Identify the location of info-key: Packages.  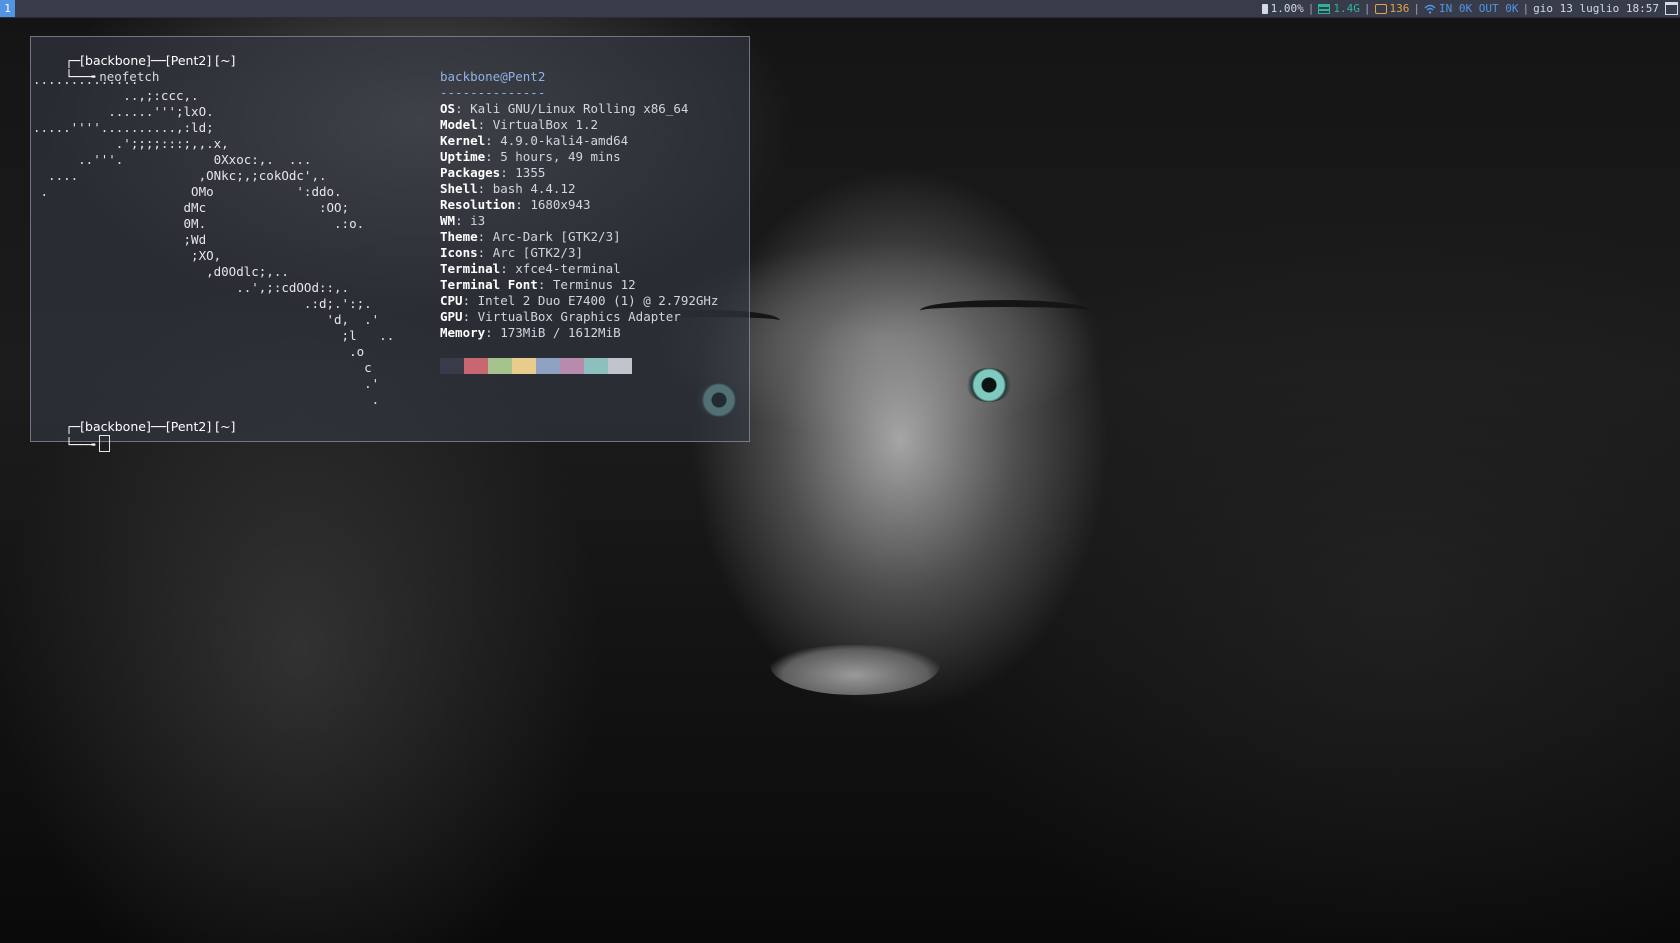
(470, 172).